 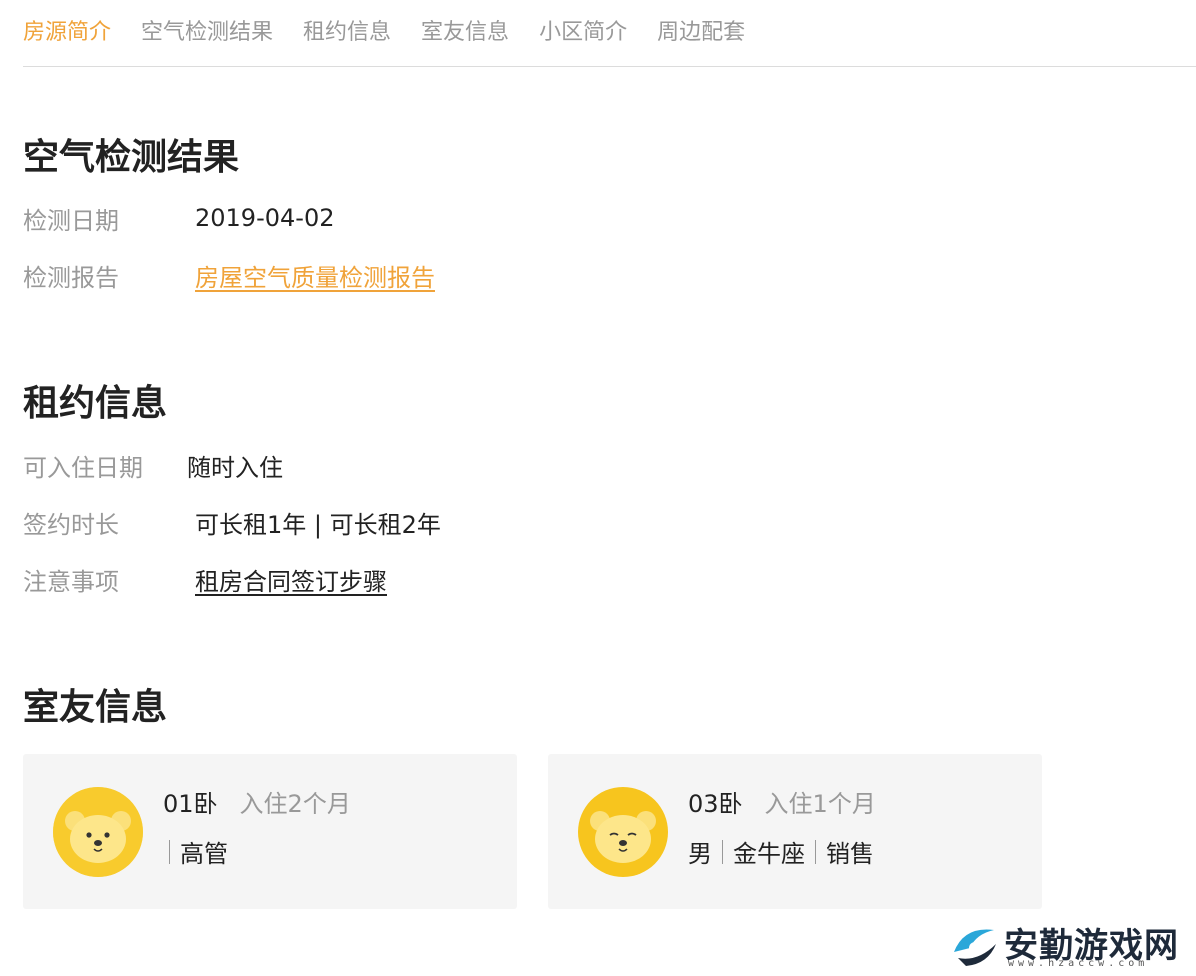 What do you see at coordinates (820, 804) in the screenshot?
I see `stay-duration: 入住1个月` at bounding box center [820, 804].